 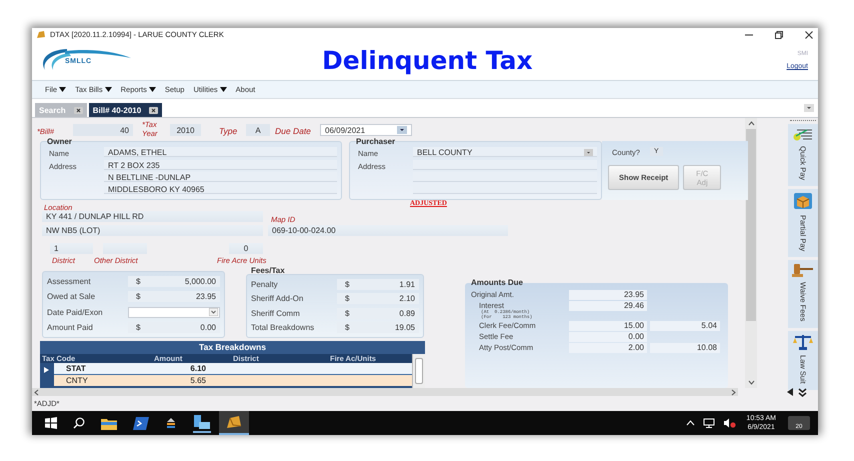 I want to click on amount-field: $ 1.91, so click(x=378, y=284).